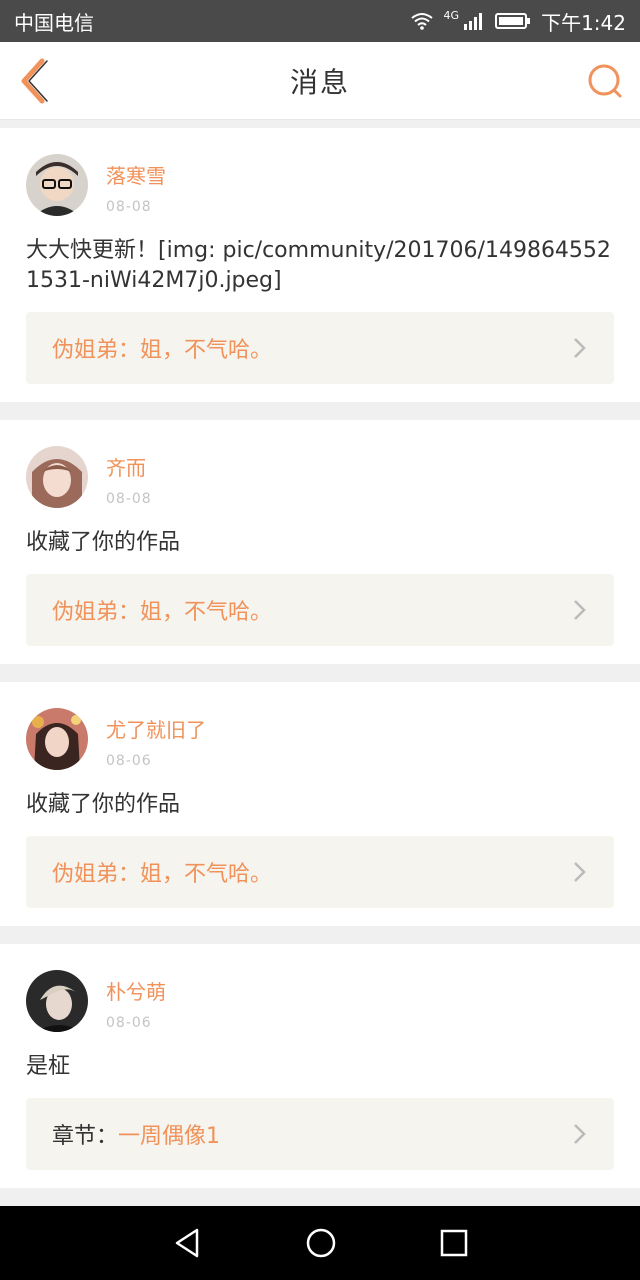 Image resolution: width=640 pixels, height=1280 pixels. Describe the element at coordinates (451, 15) in the screenshot. I see `network-label: 4G` at that location.